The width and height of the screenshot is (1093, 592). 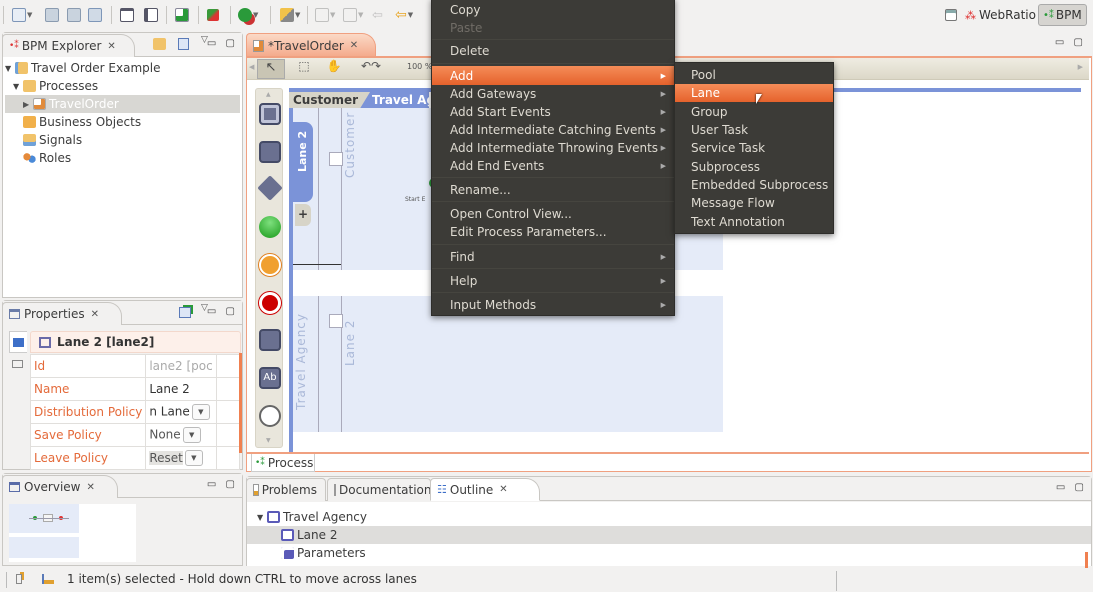 I want to click on submenu-item-subprocess: Subprocess, so click(x=754, y=167).